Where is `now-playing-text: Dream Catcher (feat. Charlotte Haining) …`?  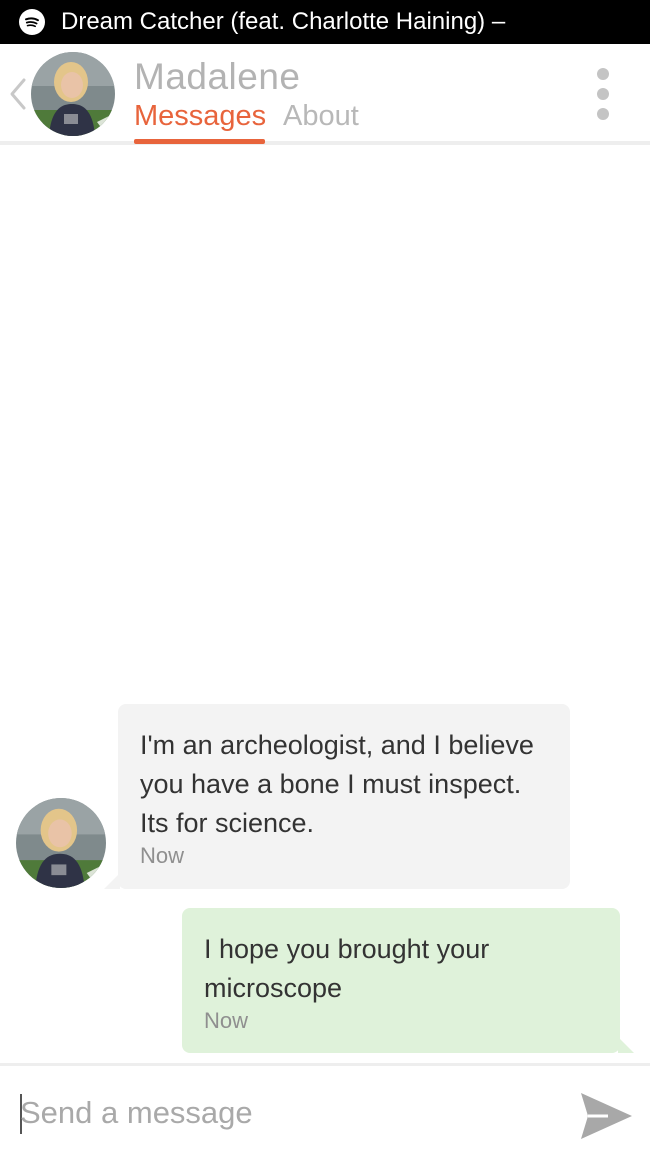 now-playing-text: Dream Catcher (feat. Charlotte Haining) … is located at coordinates (283, 21).